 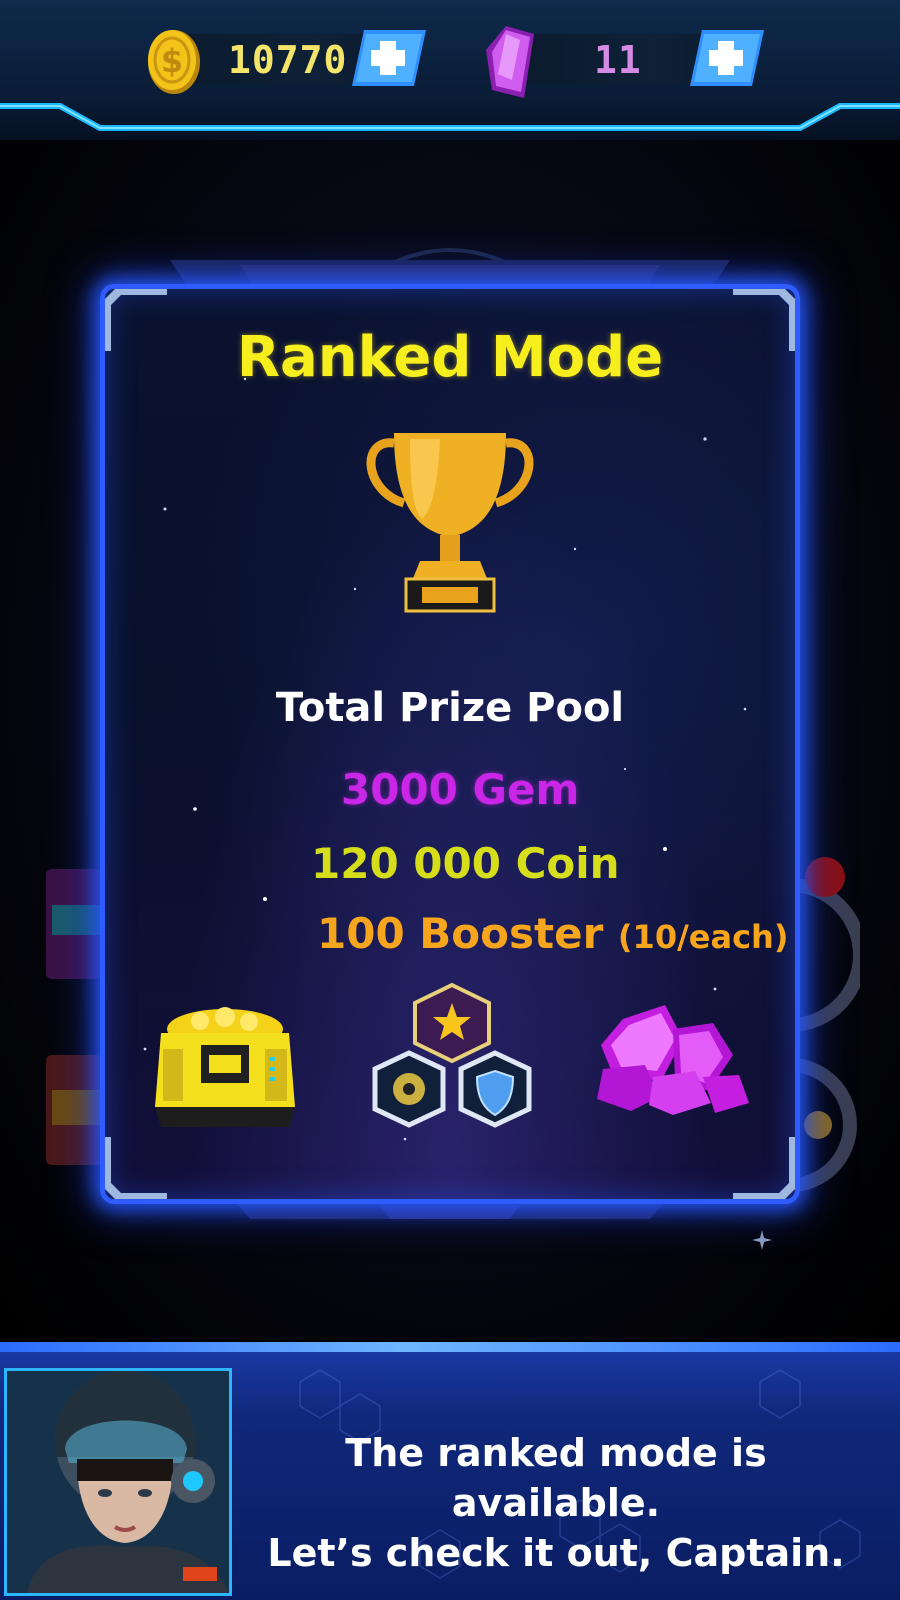 I want to click on coin-chest-icon, so click(x=225, y=1067).